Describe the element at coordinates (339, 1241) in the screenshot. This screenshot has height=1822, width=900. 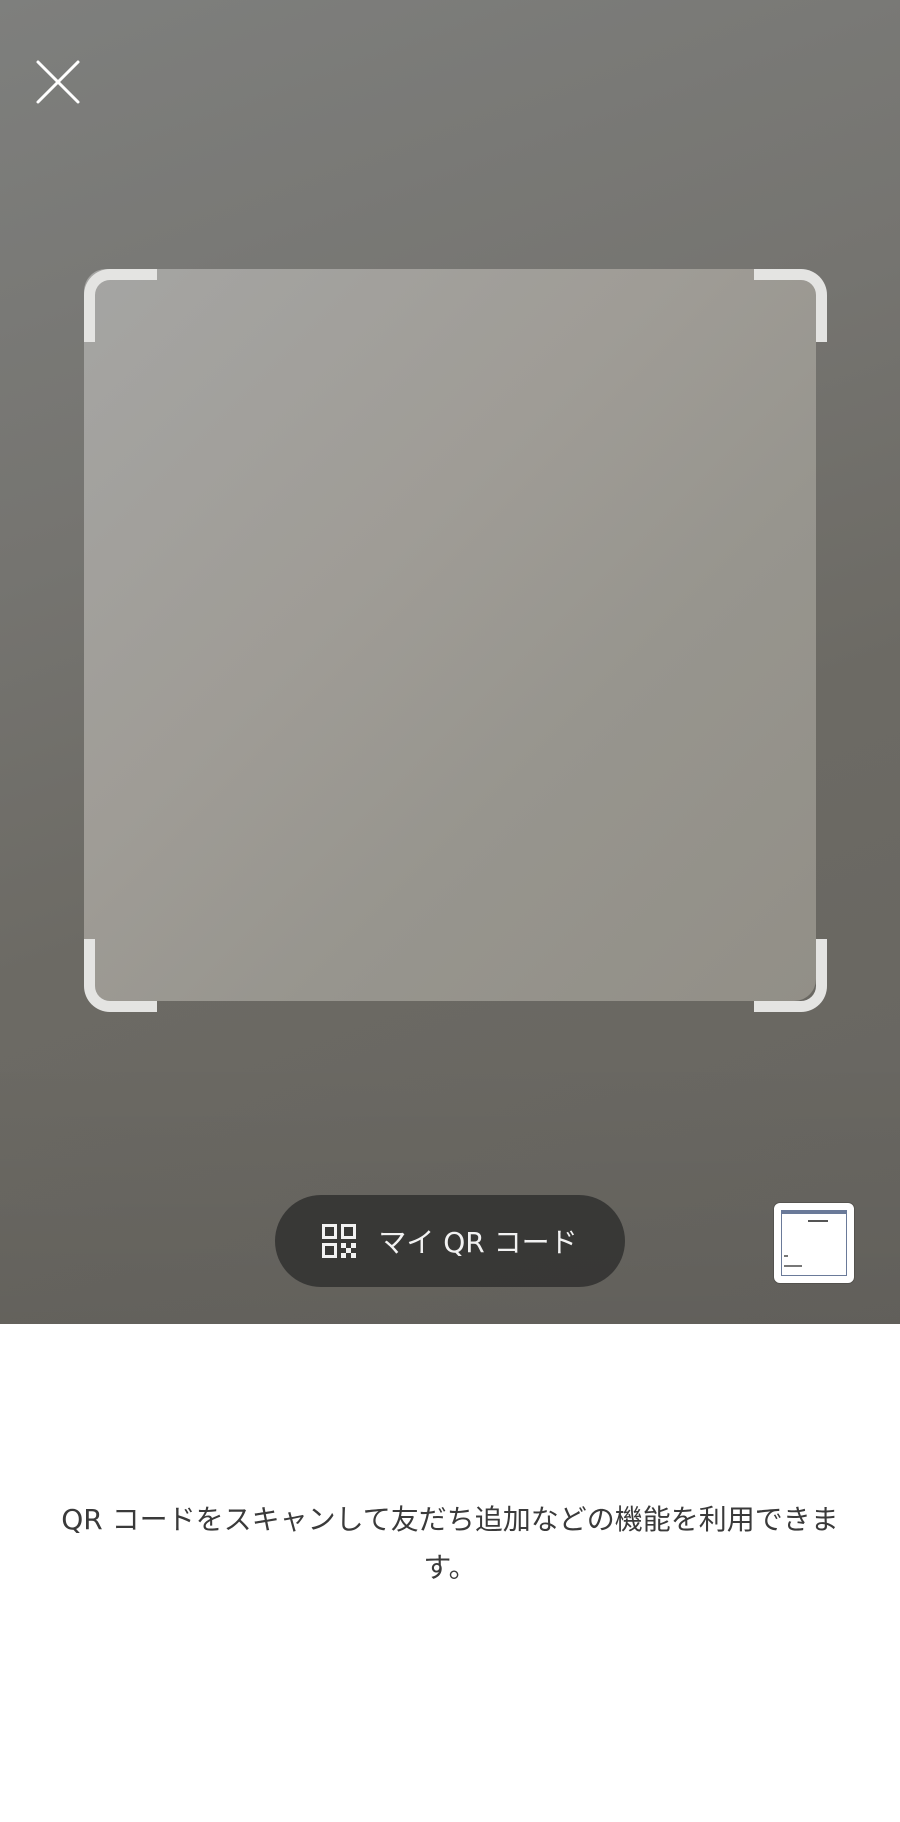
I see `qr-code-icon` at that location.